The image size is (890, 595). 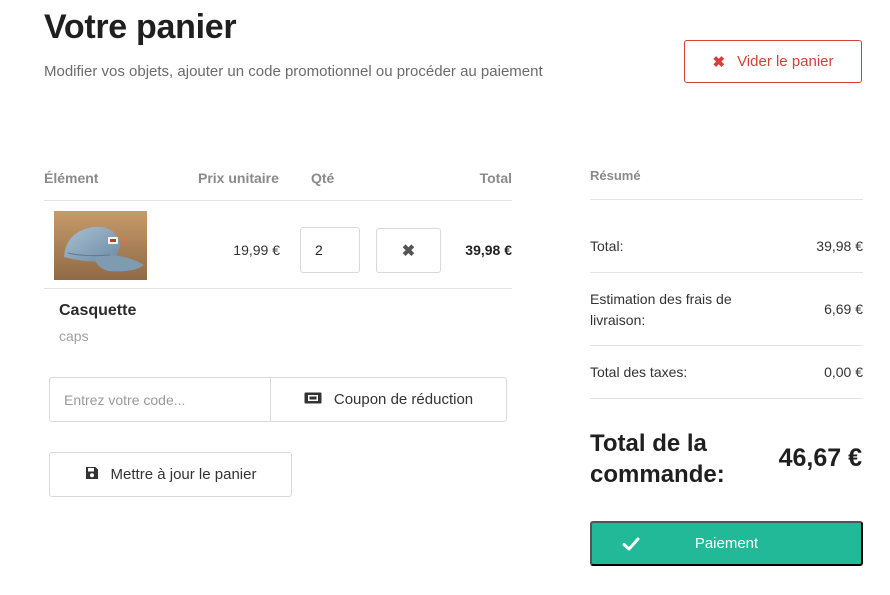 I want to click on summary-row-label: Total des taxes:, so click(x=639, y=372).